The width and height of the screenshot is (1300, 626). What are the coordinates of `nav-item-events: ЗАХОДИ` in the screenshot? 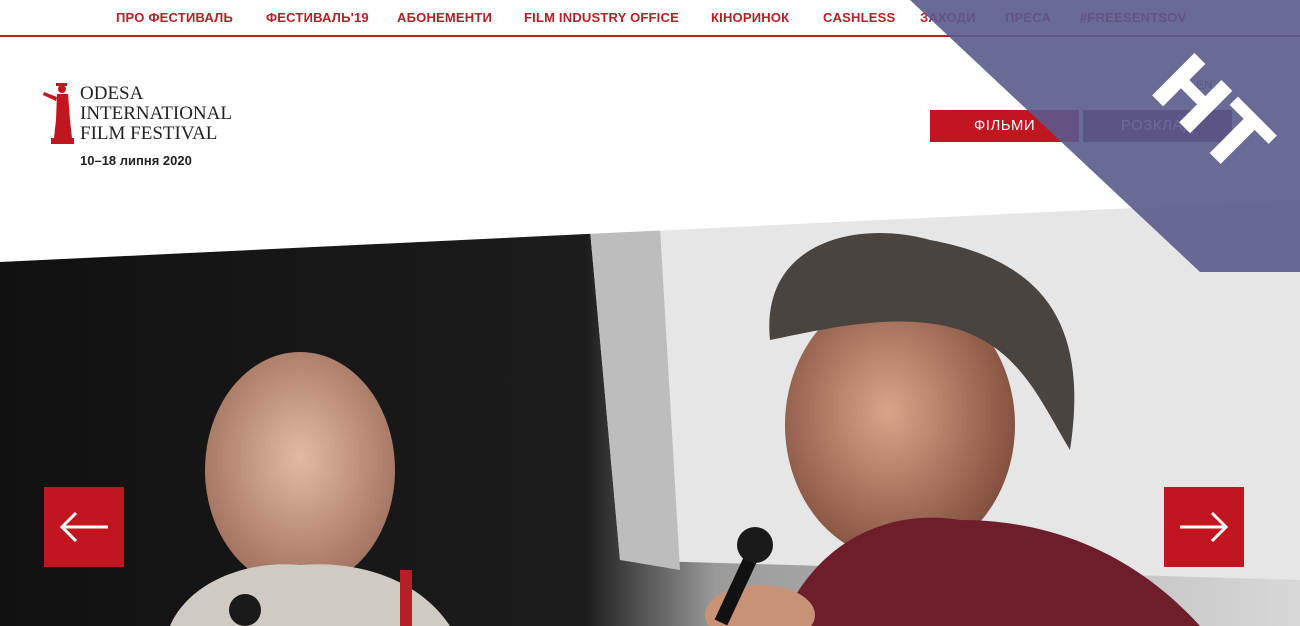 It's located at (948, 17).